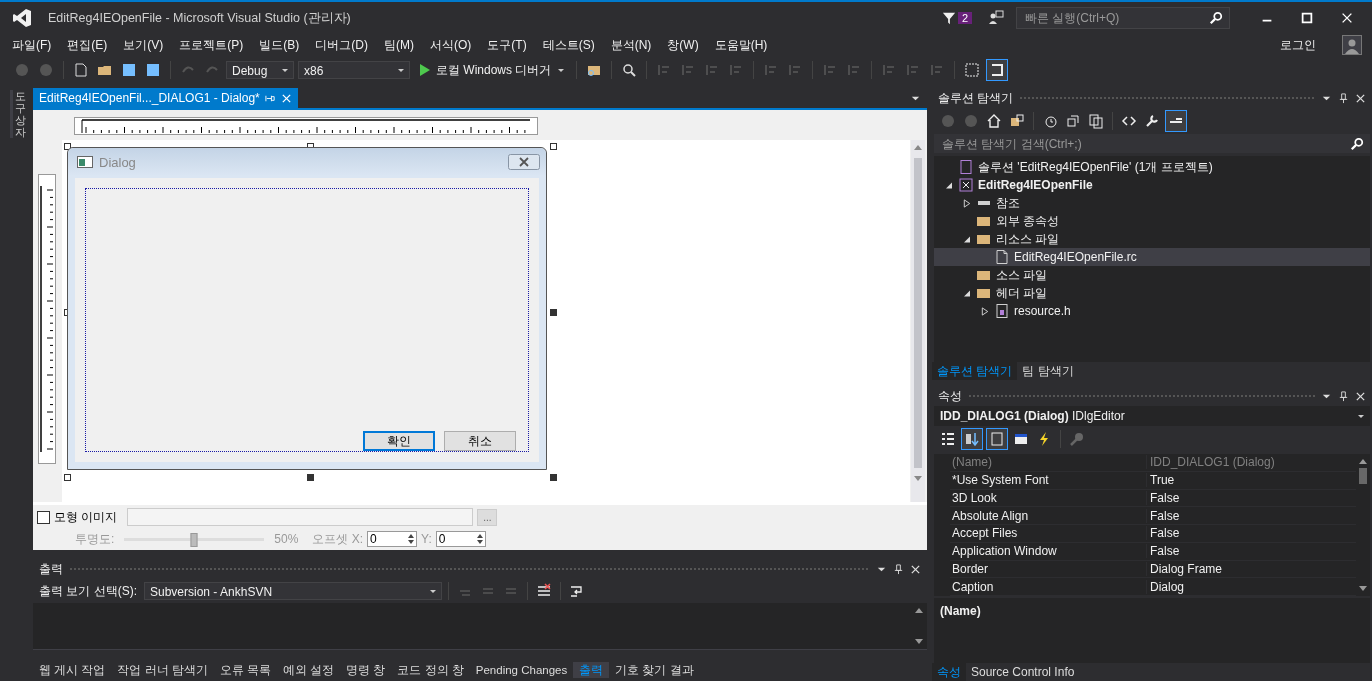  What do you see at coordinates (1152, 311) in the screenshot?
I see `tree-item: resource.h` at bounding box center [1152, 311].